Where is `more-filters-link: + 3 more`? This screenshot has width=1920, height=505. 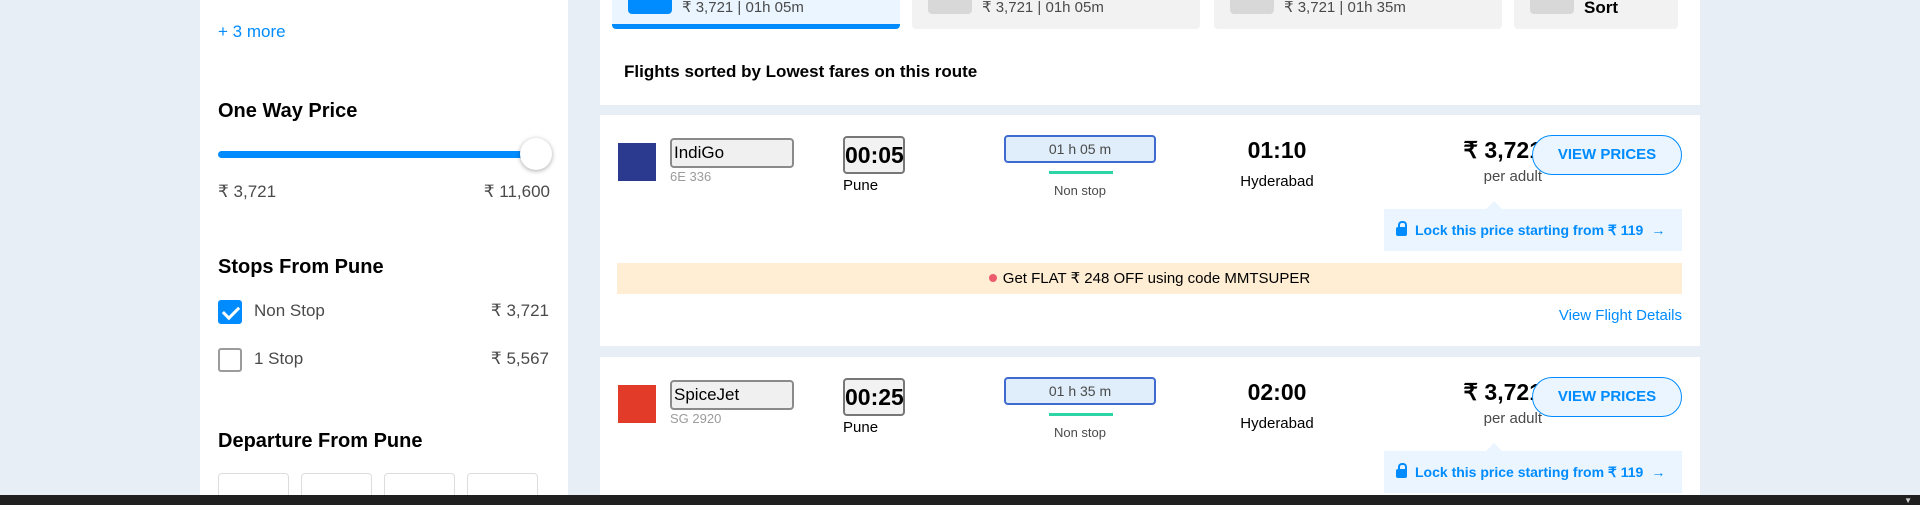
more-filters-link: + 3 more is located at coordinates (252, 32).